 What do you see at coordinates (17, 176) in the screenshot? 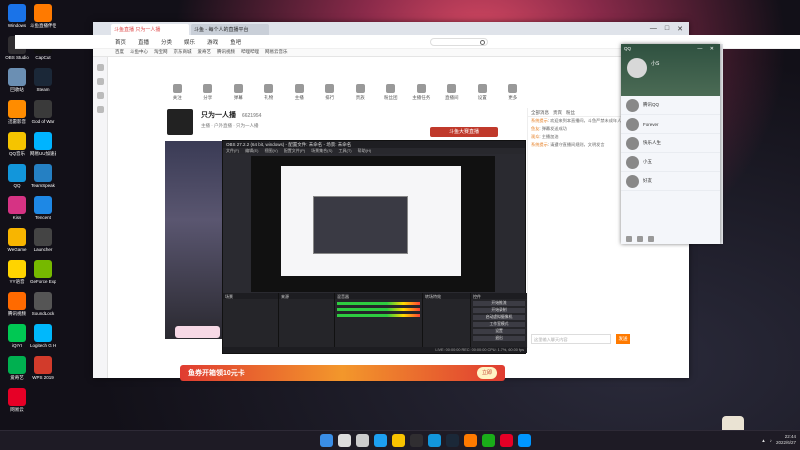
I see `desktop-icon: QQ` at bounding box center [17, 176].